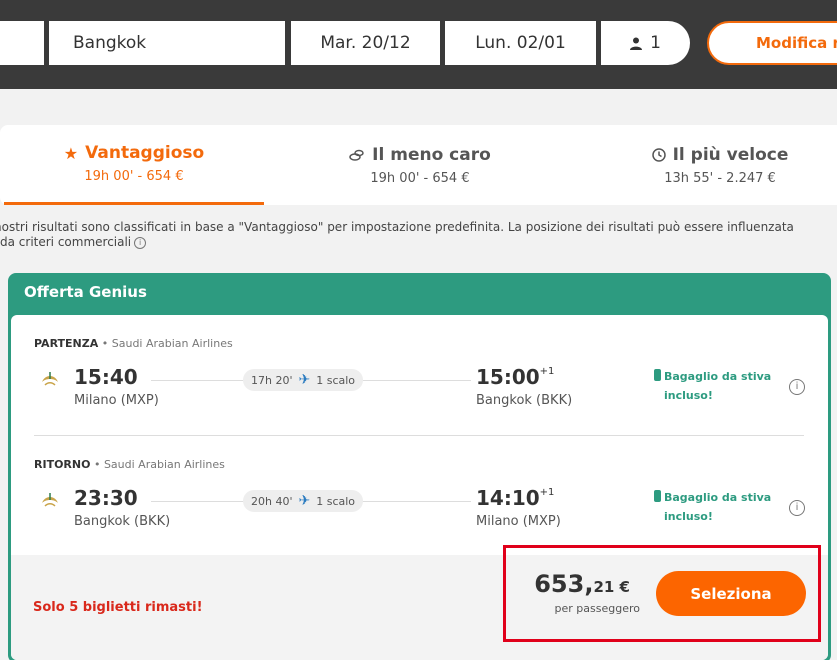 The width and height of the screenshot is (837, 660). What do you see at coordinates (62, 464) in the screenshot?
I see `leg-label: RITORNO` at bounding box center [62, 464].